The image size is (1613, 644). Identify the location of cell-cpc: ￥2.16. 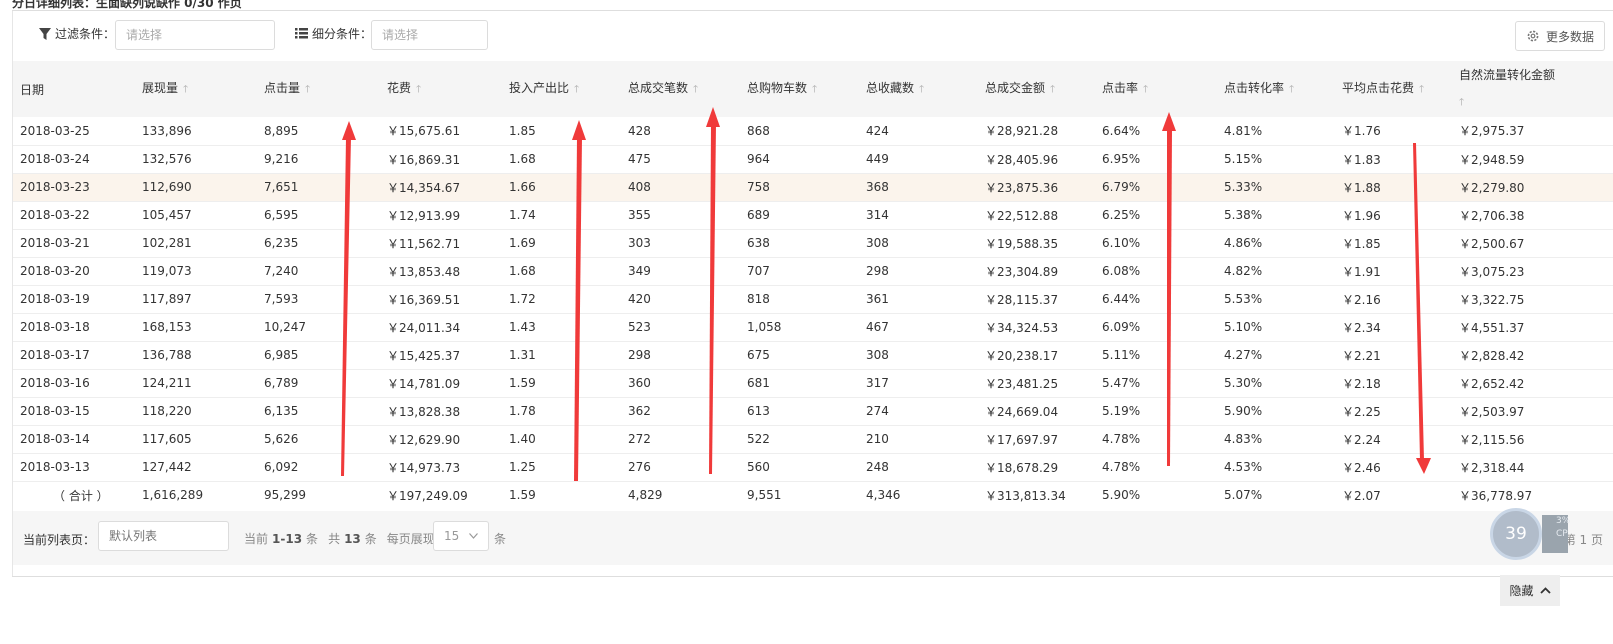
(1393, 299).